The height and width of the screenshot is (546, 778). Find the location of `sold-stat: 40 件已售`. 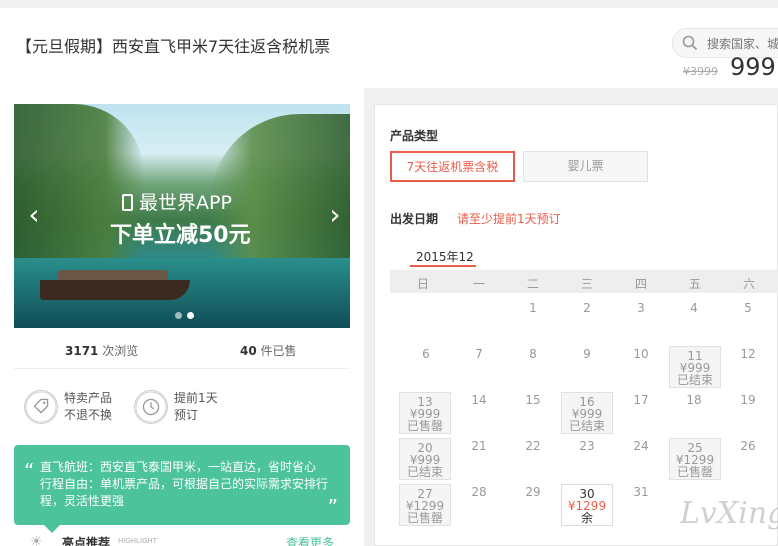

sold-stat: 40 件已售 is located at coordinates (268, 350).